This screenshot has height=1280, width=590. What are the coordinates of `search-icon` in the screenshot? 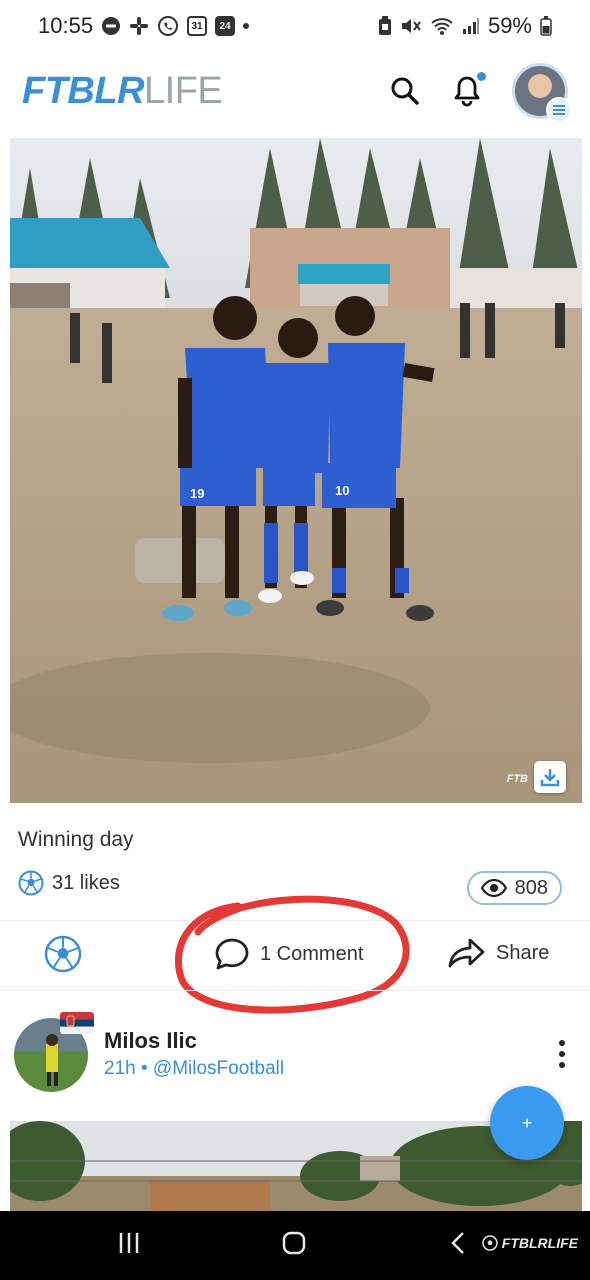 It's located at (405, 91).